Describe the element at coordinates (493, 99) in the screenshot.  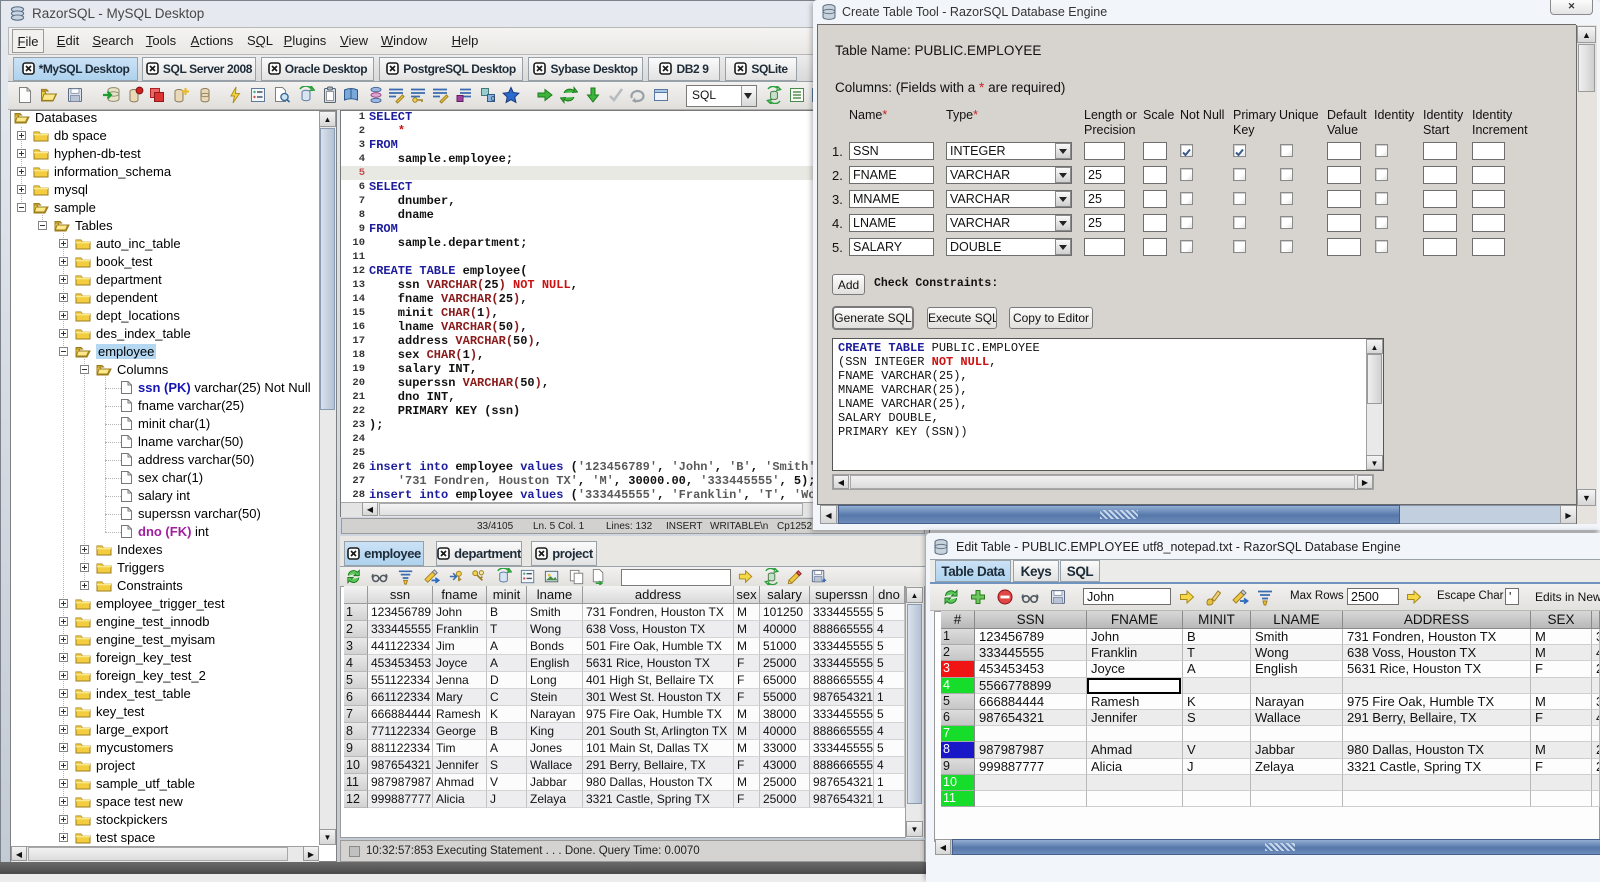
I see `svg-text: 0` at that location.